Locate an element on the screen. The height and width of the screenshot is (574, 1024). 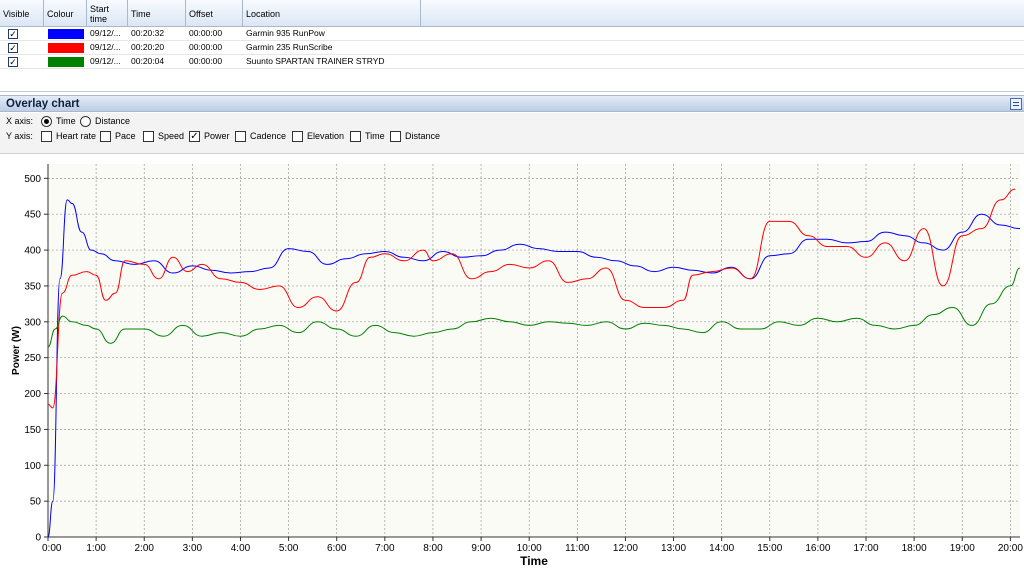
x-tick-label: 10:00 is located at coordinates (529, 548).